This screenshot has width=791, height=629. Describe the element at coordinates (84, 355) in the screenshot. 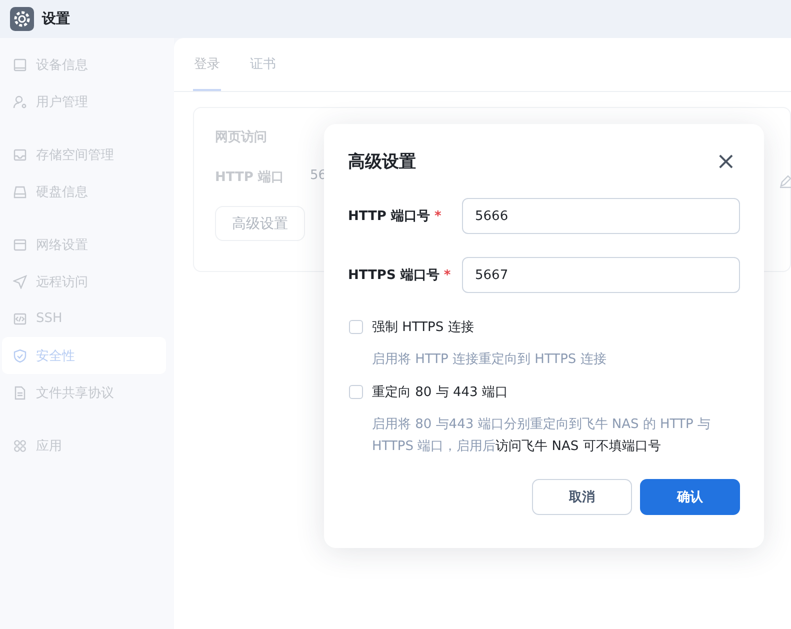

I see `sidebar-item: 安全性` at that location.